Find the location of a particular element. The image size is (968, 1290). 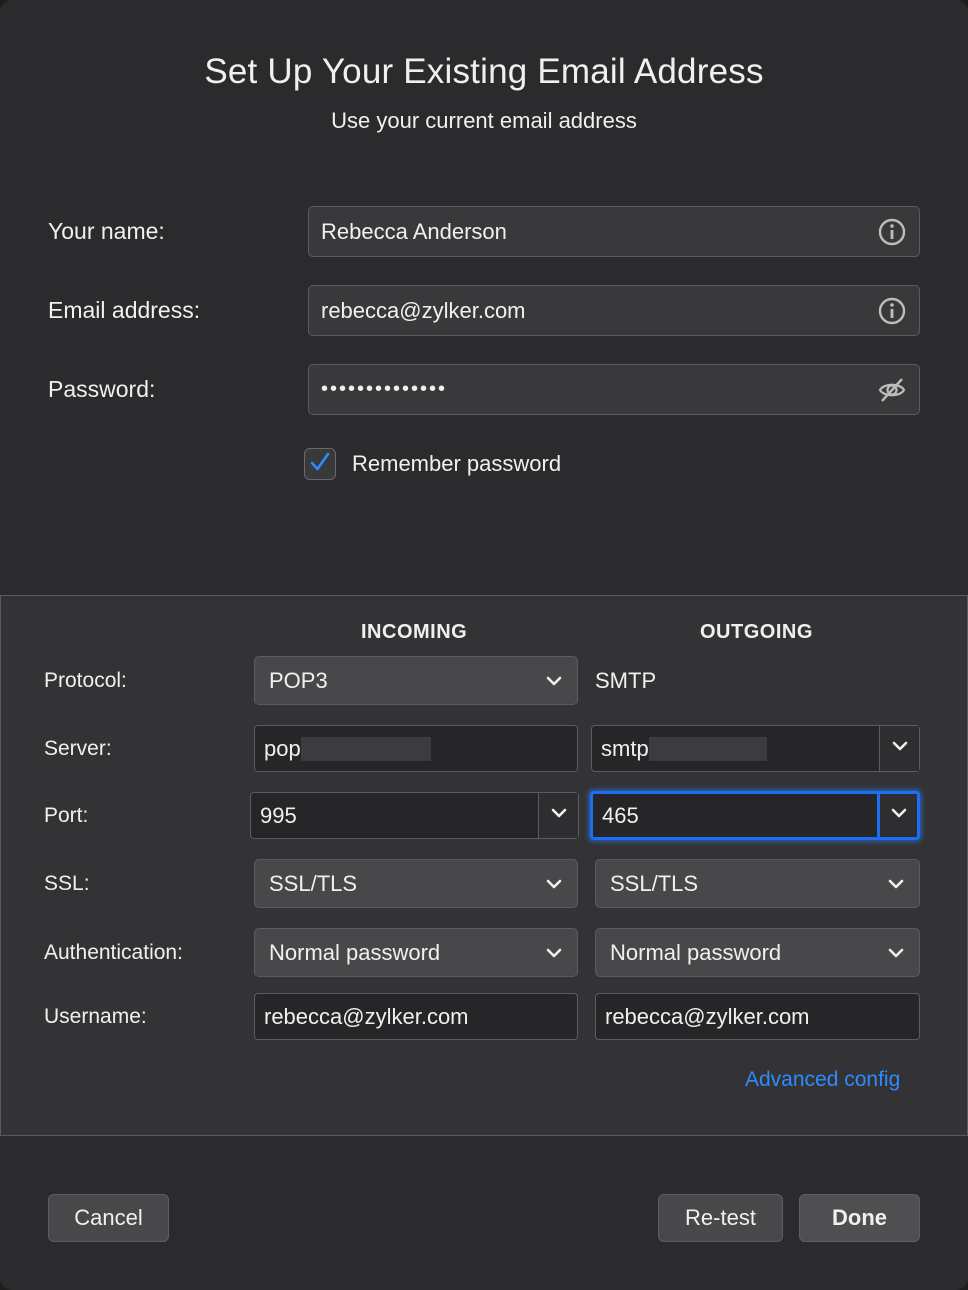

password-value: •••••••••••••• is located at coordinates (384, 389).